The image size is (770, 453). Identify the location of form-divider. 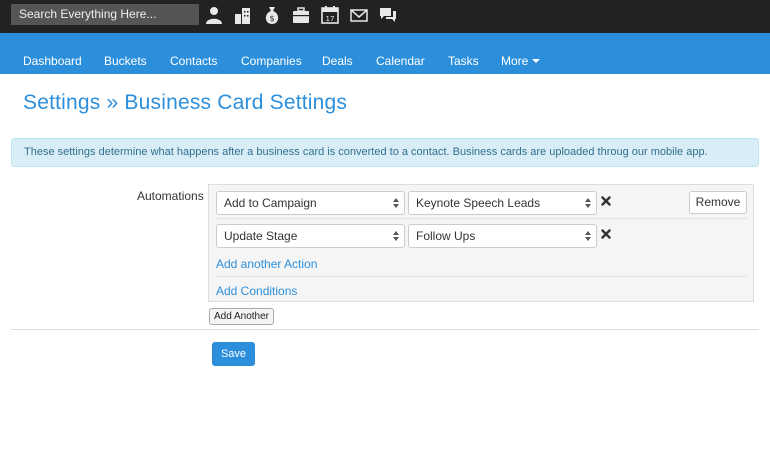
(385, 329).